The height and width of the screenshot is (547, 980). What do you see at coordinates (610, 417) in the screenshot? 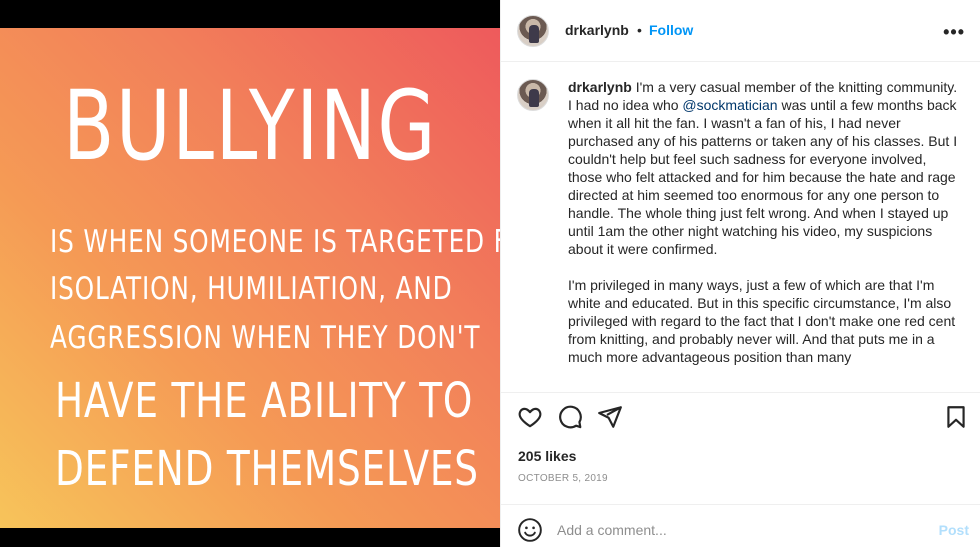
I see `paper-plane-icon` at bounding box center [610, 417].